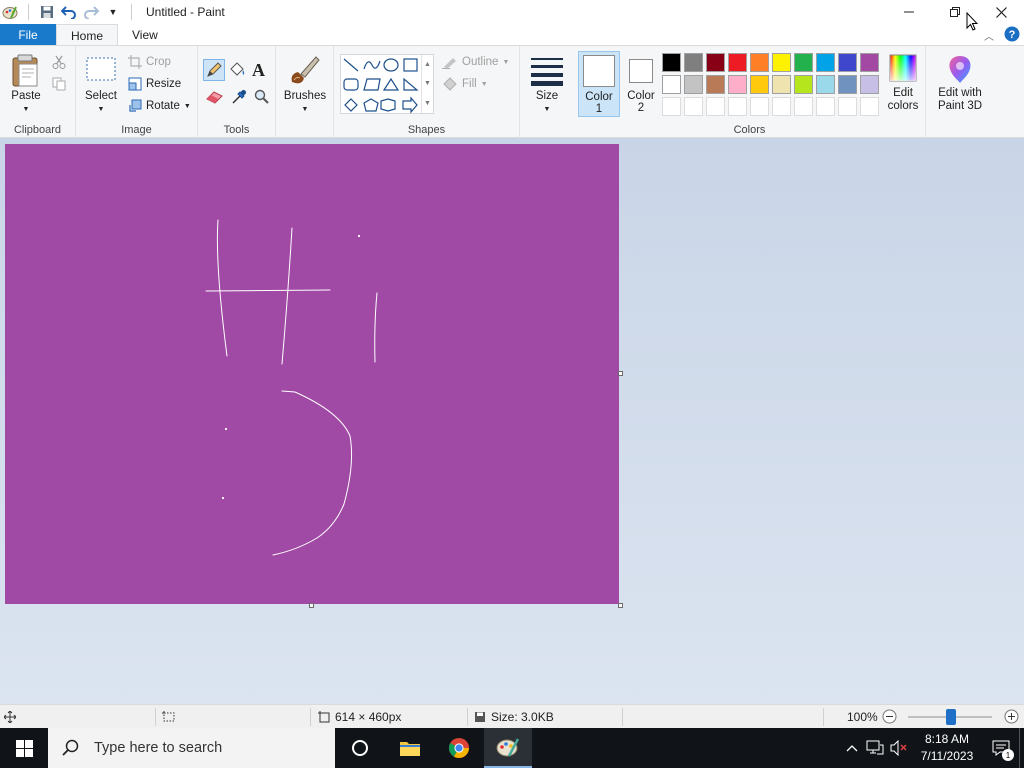  I want to click on select-dropdown-icon: ▼, so click(101, 109).